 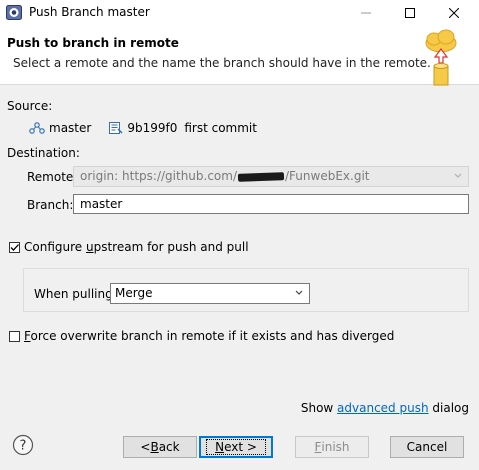 What do you see at coordinates (70, 128) in the screenshot?
I see `source-branch: master` at bounding box center [70, 128].